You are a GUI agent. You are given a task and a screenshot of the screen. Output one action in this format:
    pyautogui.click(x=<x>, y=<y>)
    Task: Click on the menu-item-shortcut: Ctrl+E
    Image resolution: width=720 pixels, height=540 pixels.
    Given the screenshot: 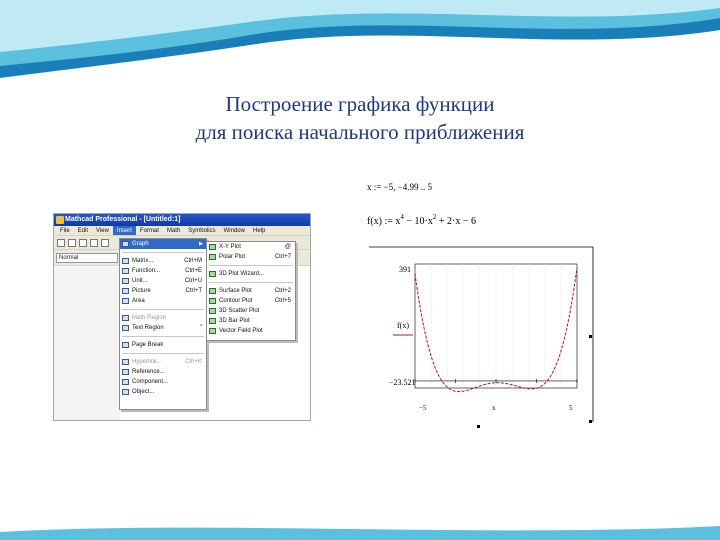 What is the action you would take?
    pyautogui.click(x=193, y=271)
    